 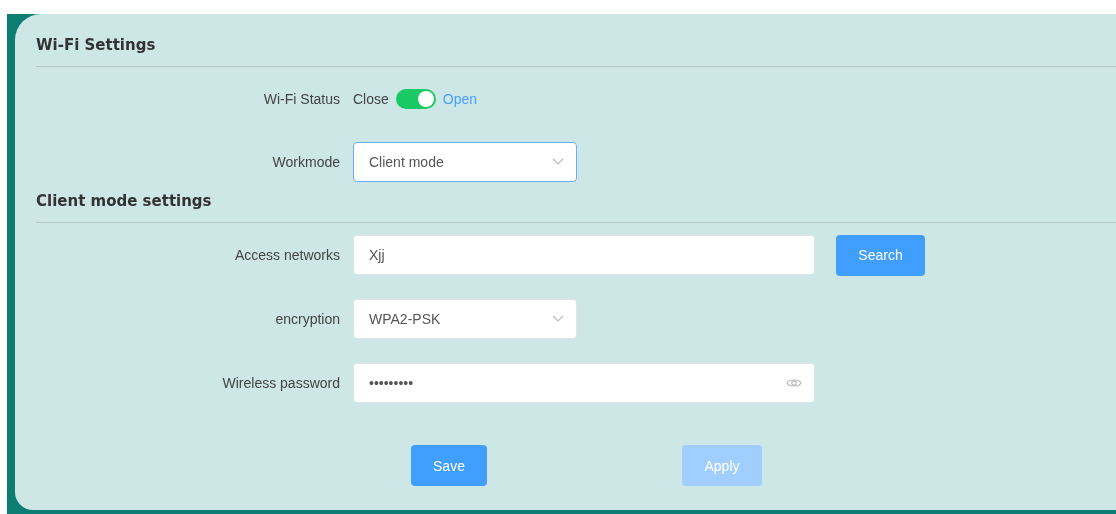 I want to click on eye-icon, so click(x=794, y=383).